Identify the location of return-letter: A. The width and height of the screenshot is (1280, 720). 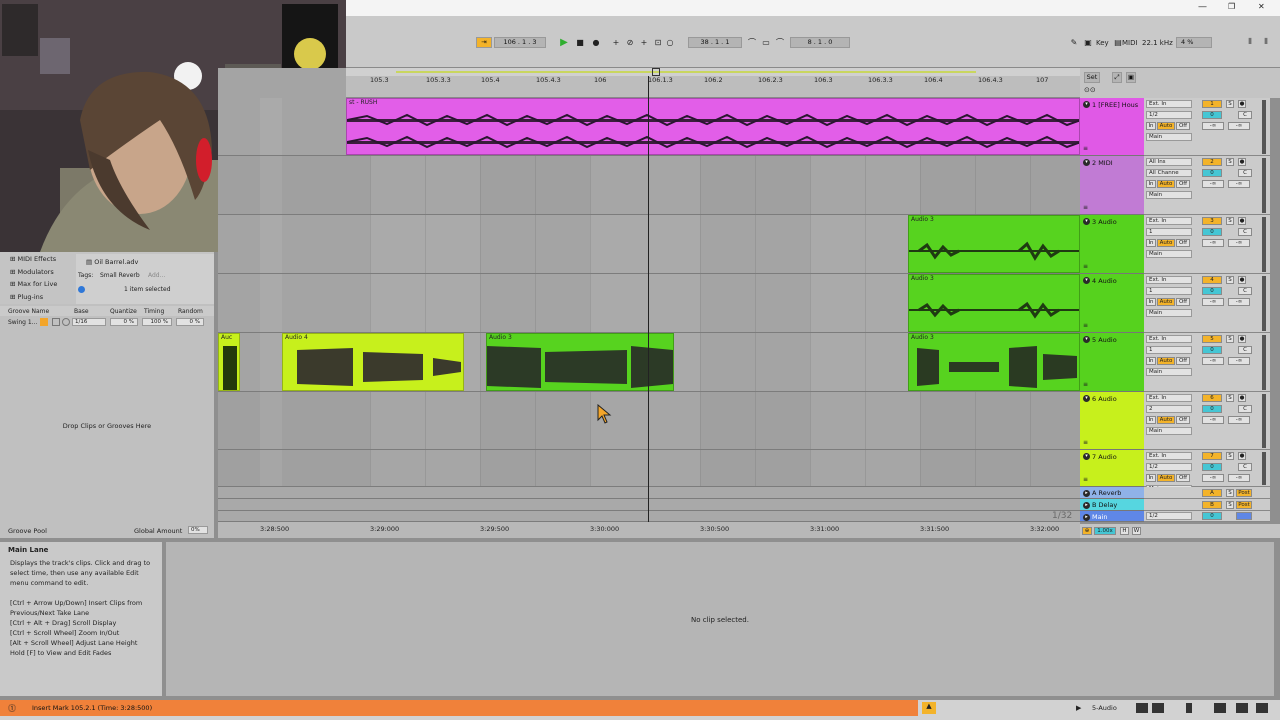
(1212, 493).